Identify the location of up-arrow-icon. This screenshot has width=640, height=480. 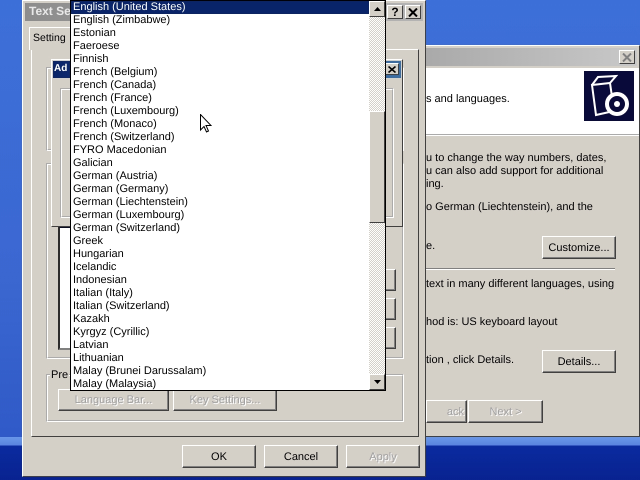
(377, 9).